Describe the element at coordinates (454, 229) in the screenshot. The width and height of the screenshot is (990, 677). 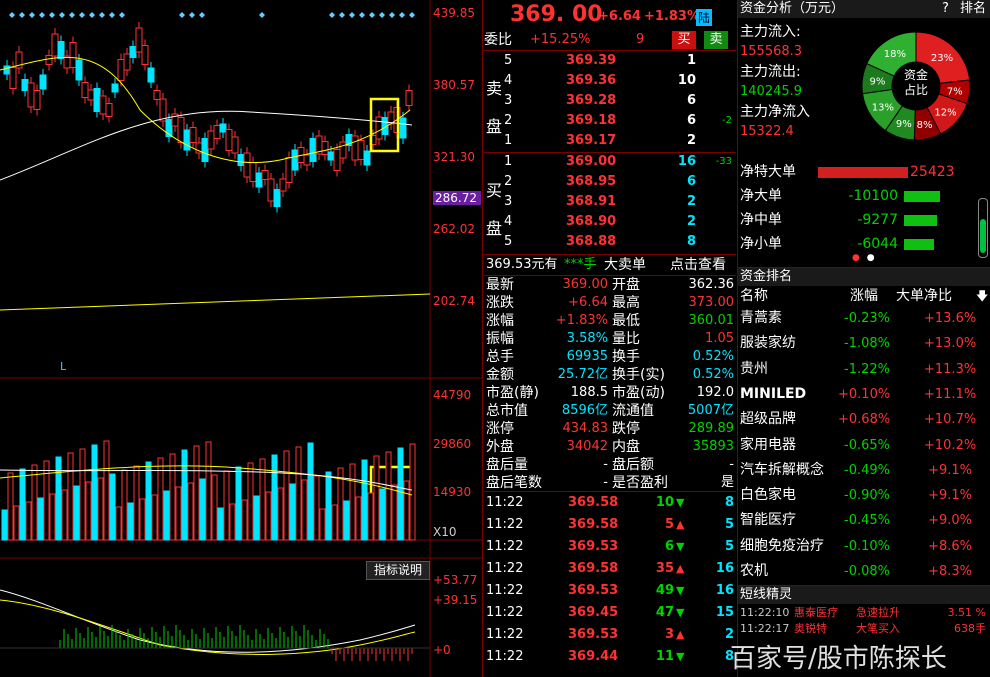
I see `price-axis-label: 262.02` at that location.